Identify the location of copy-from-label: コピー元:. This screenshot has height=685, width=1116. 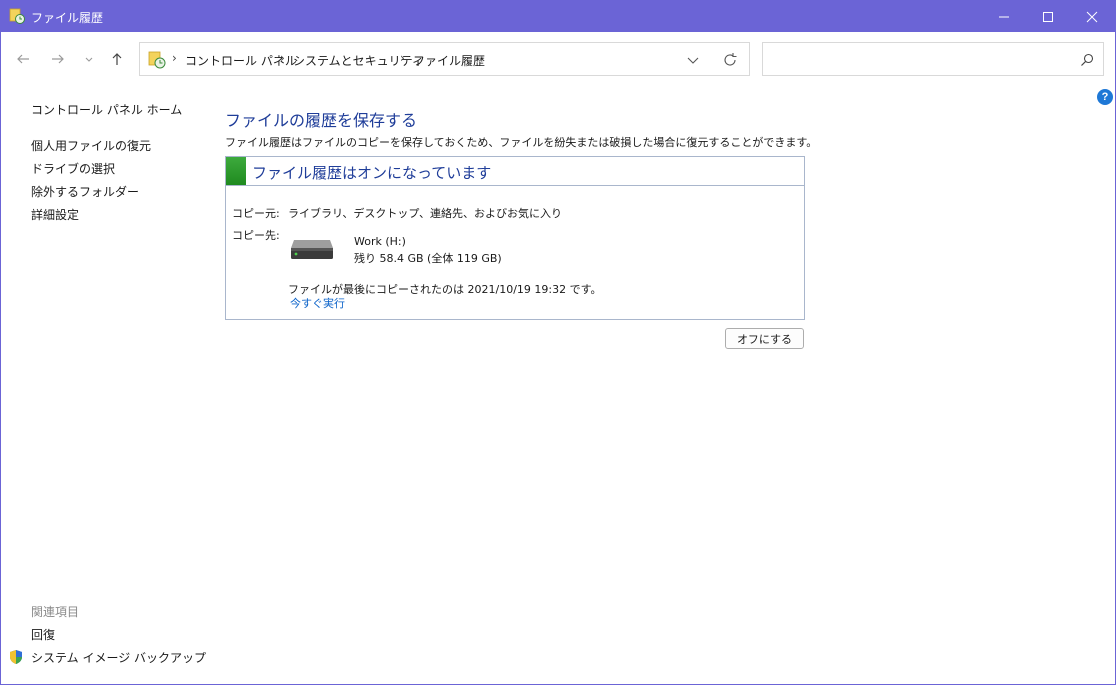
(256, 213).